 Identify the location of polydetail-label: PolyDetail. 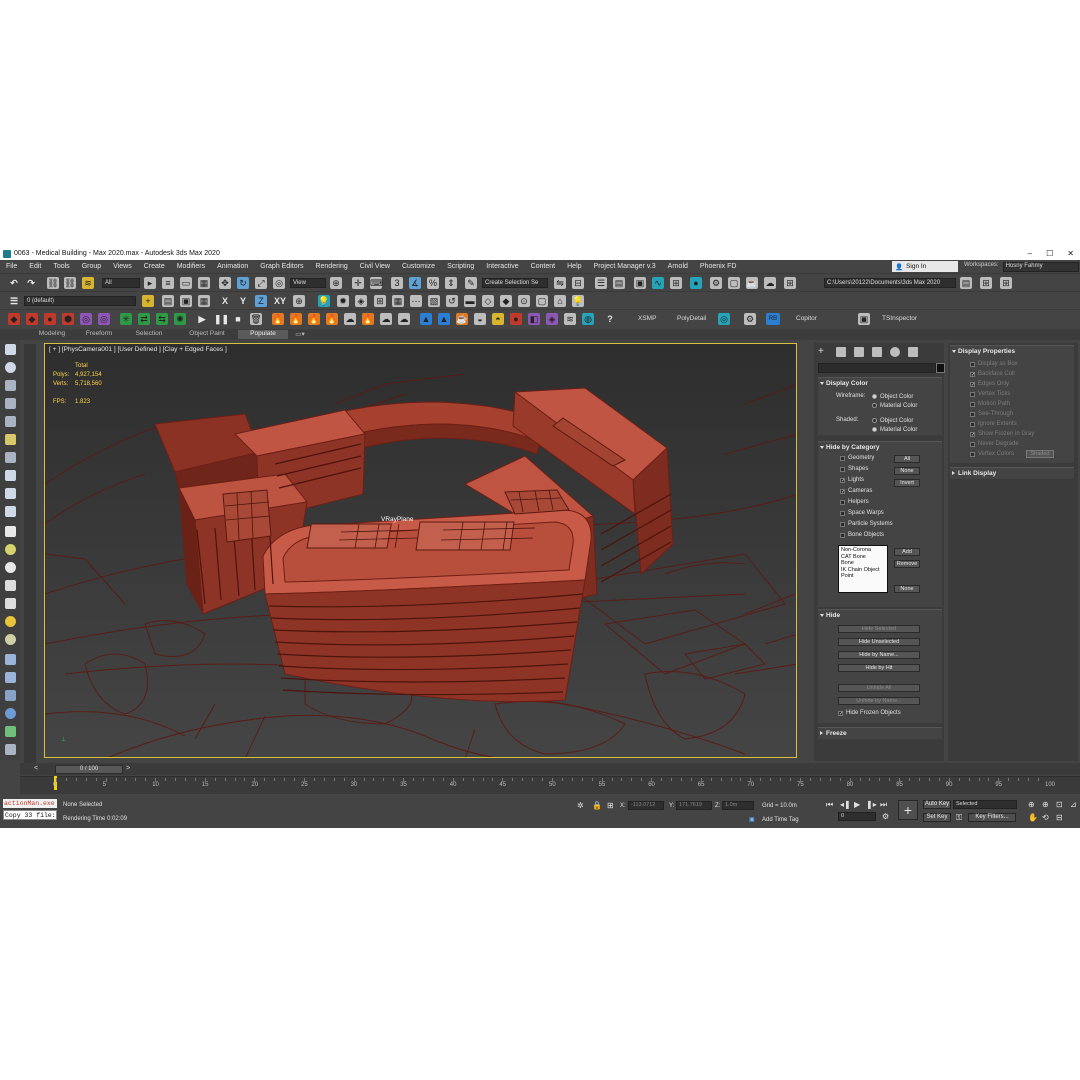
(691, 318).